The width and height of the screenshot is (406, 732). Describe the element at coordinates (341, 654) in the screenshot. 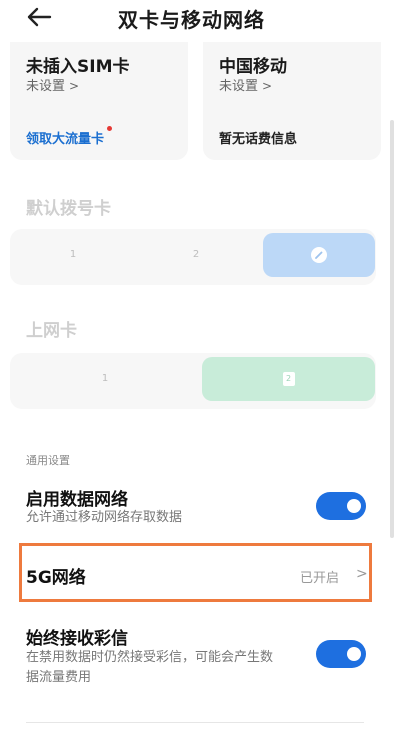

I see `mms-toggle` at that location.